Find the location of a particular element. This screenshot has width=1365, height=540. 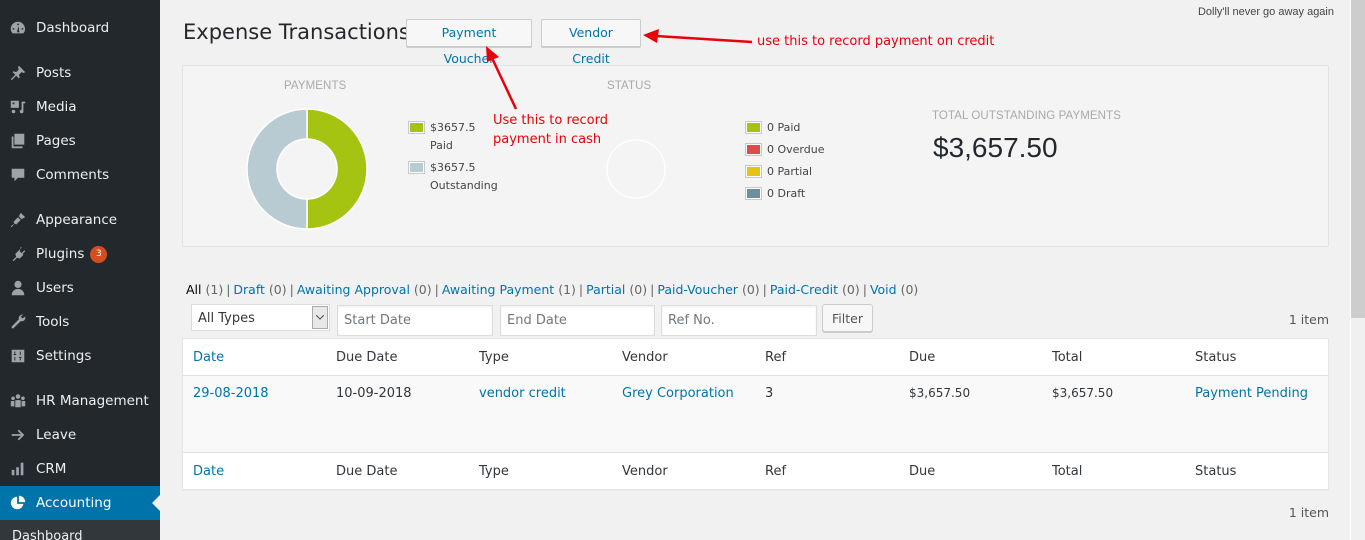

dashboard-icon is located at coordinates (18, 28).